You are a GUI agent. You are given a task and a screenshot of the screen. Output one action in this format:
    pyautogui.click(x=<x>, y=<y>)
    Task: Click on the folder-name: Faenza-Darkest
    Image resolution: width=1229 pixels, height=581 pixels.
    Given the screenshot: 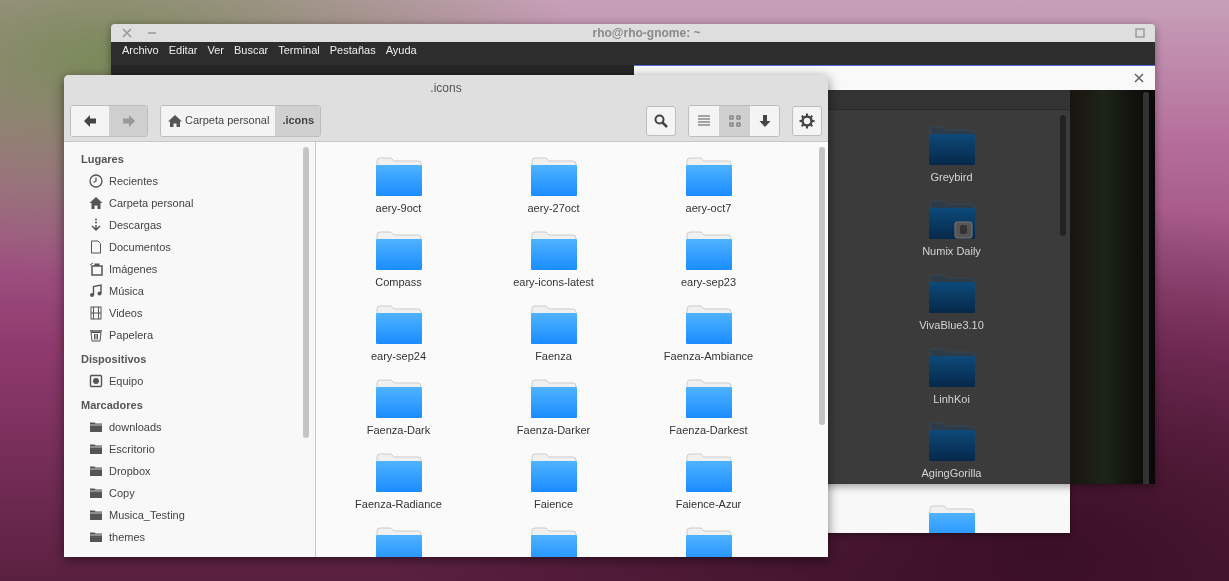 What is the action you would take?
    pyautogui.click(x=708, y=430)
    